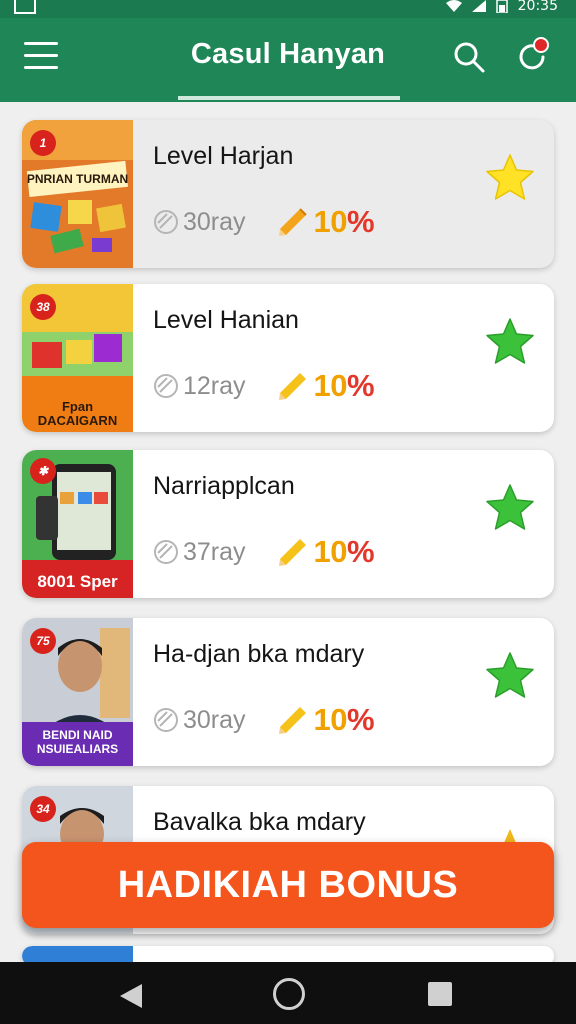 This screenshot has width=576, height=1024. What do you see at coordinates (264, 386) in the screenshot?
I see `item-meta: 12ray 10%` at bounding box center [264, 386].